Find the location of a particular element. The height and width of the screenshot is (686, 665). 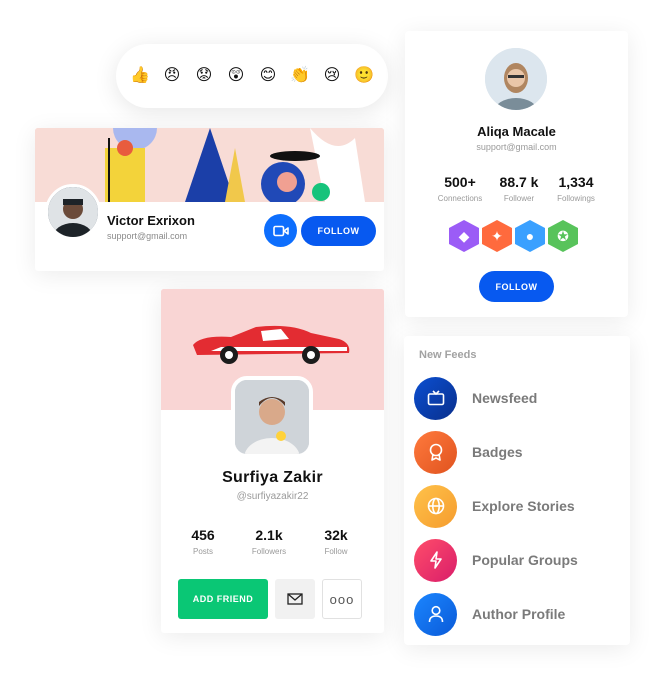

followings-stat: 1,334 Followings is located at coordinates (576, 188).